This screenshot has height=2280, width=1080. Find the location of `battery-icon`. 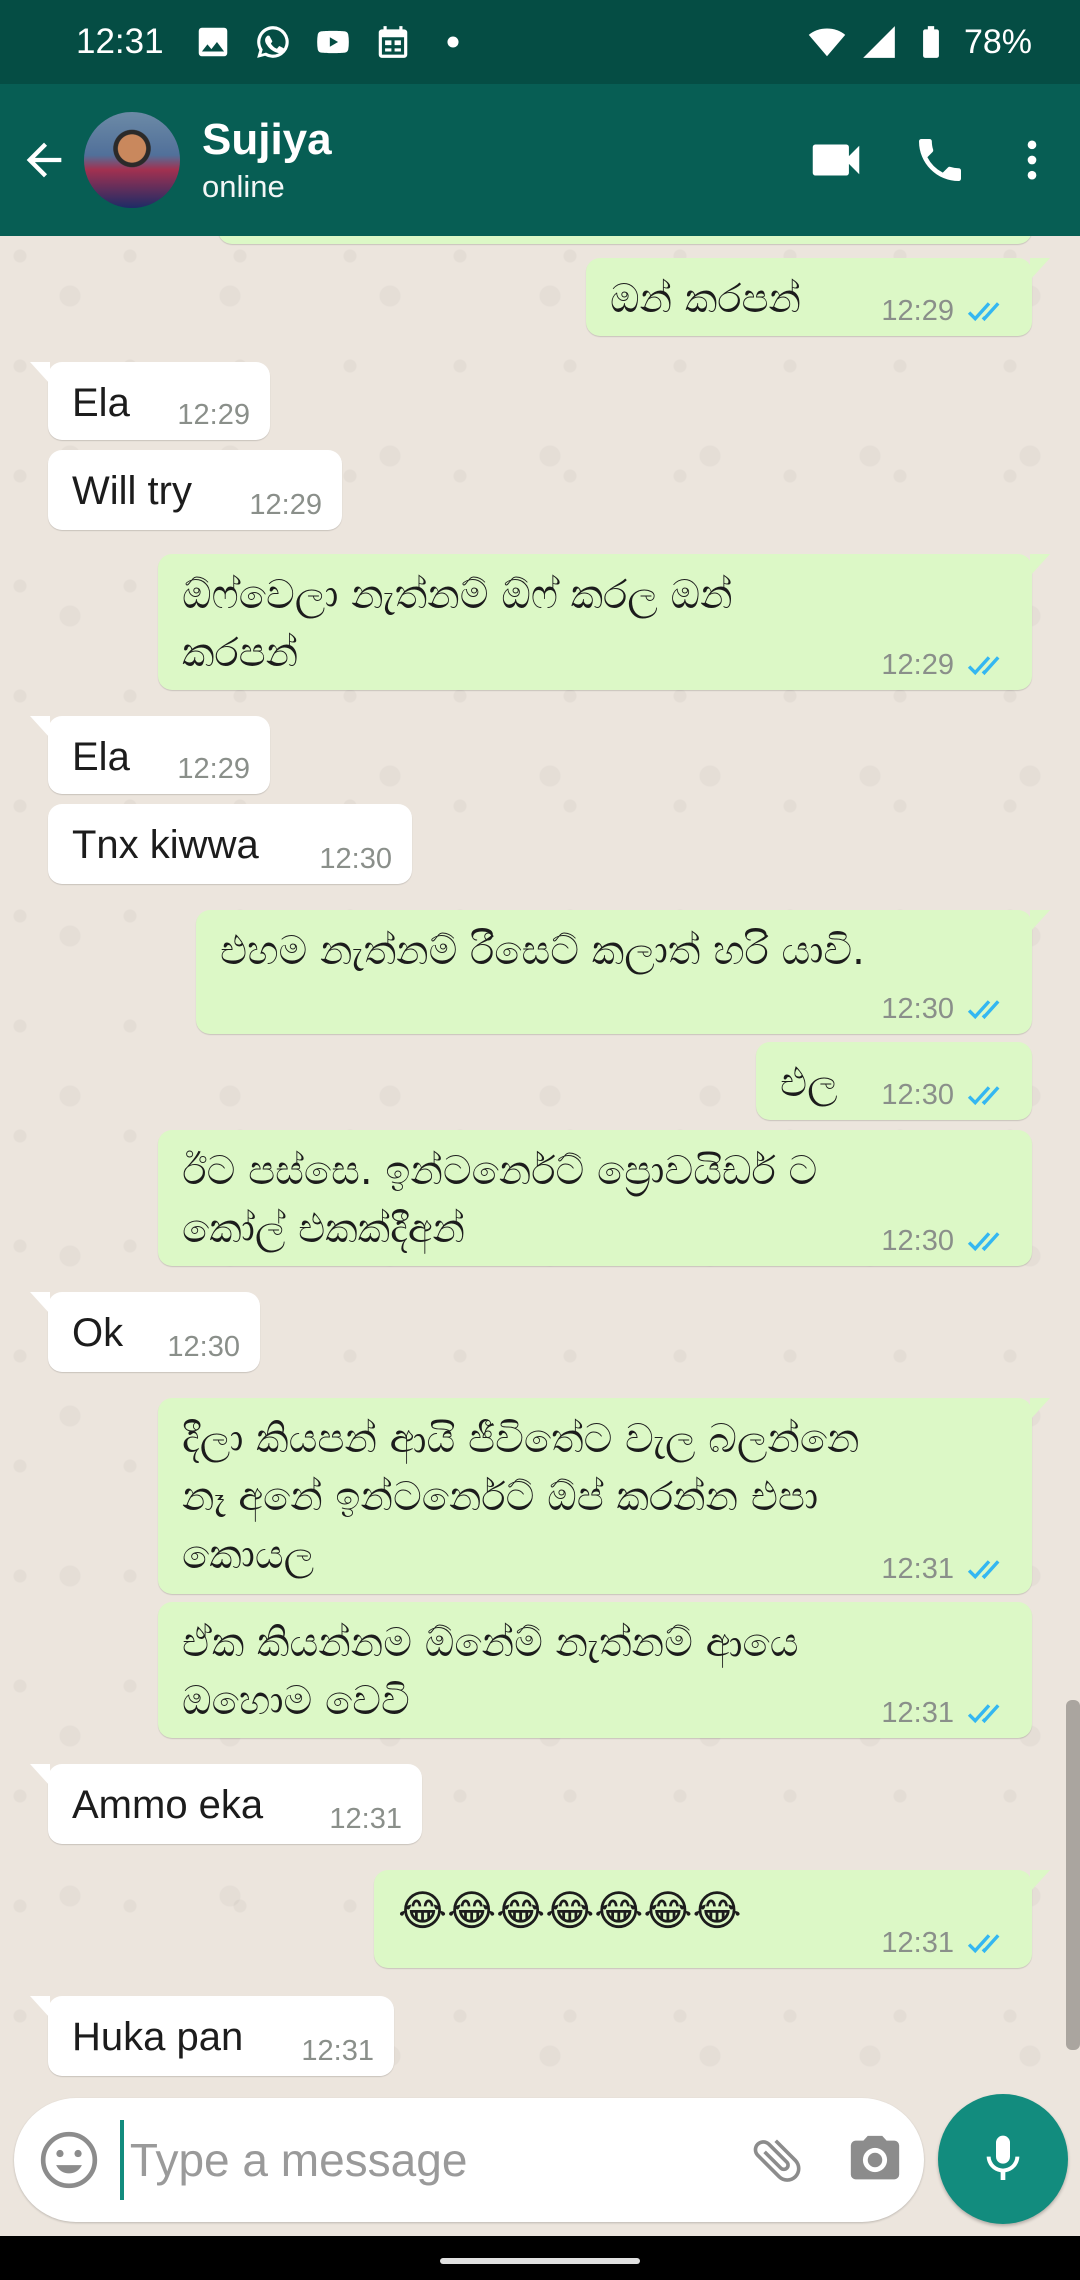

battery-icon is located at coordinates (931, 42).